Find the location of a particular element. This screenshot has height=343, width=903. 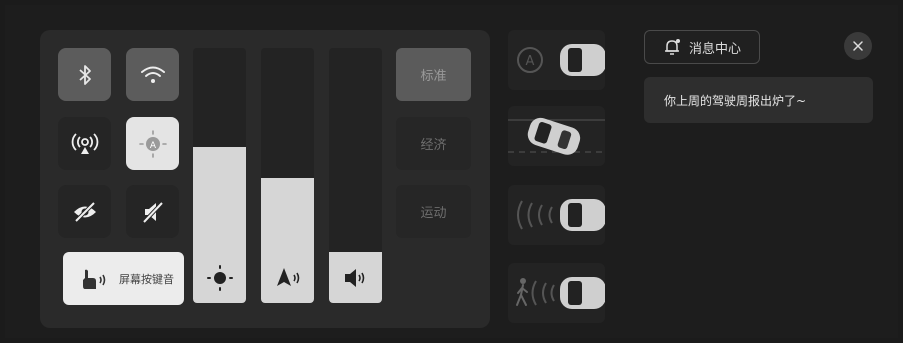

navigation-volume-icon is located at coordinates (287, 277).